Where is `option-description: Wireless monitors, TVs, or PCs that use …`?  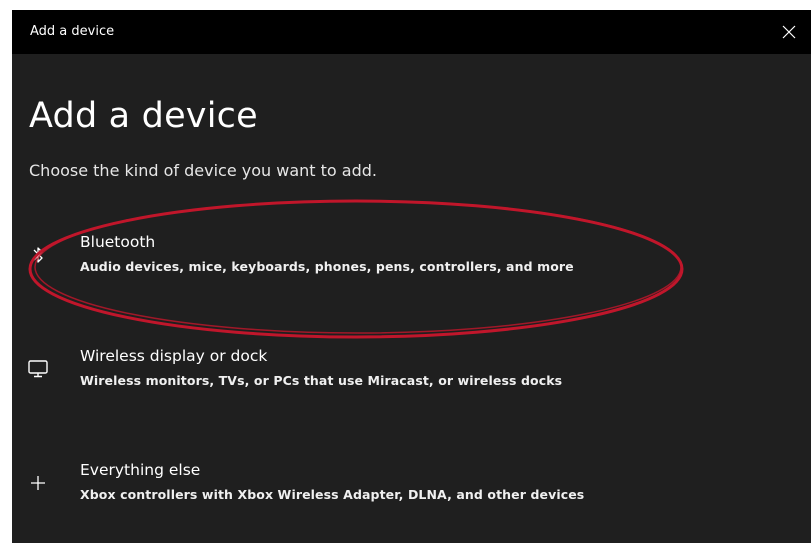 option-description: Wireless monitors, TVs, or PCs that use … is located at coordinates (321, 380).